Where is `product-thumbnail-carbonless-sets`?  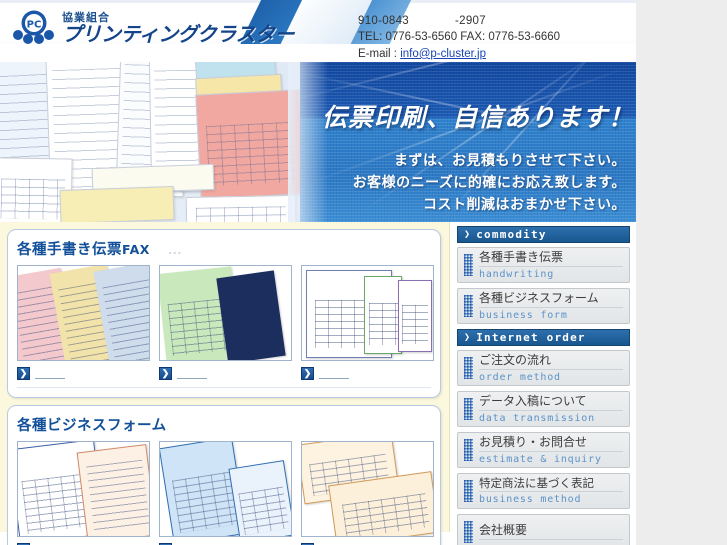
product-thumbnail-carbonless-sets is located at coordinates (83, 313).